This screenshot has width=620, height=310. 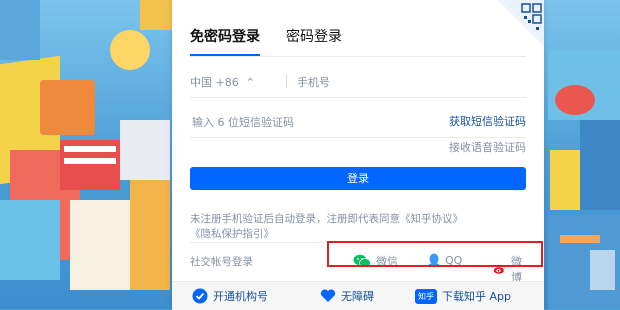 I want to click on verified-badge-icon, so click(x=200, y=296).